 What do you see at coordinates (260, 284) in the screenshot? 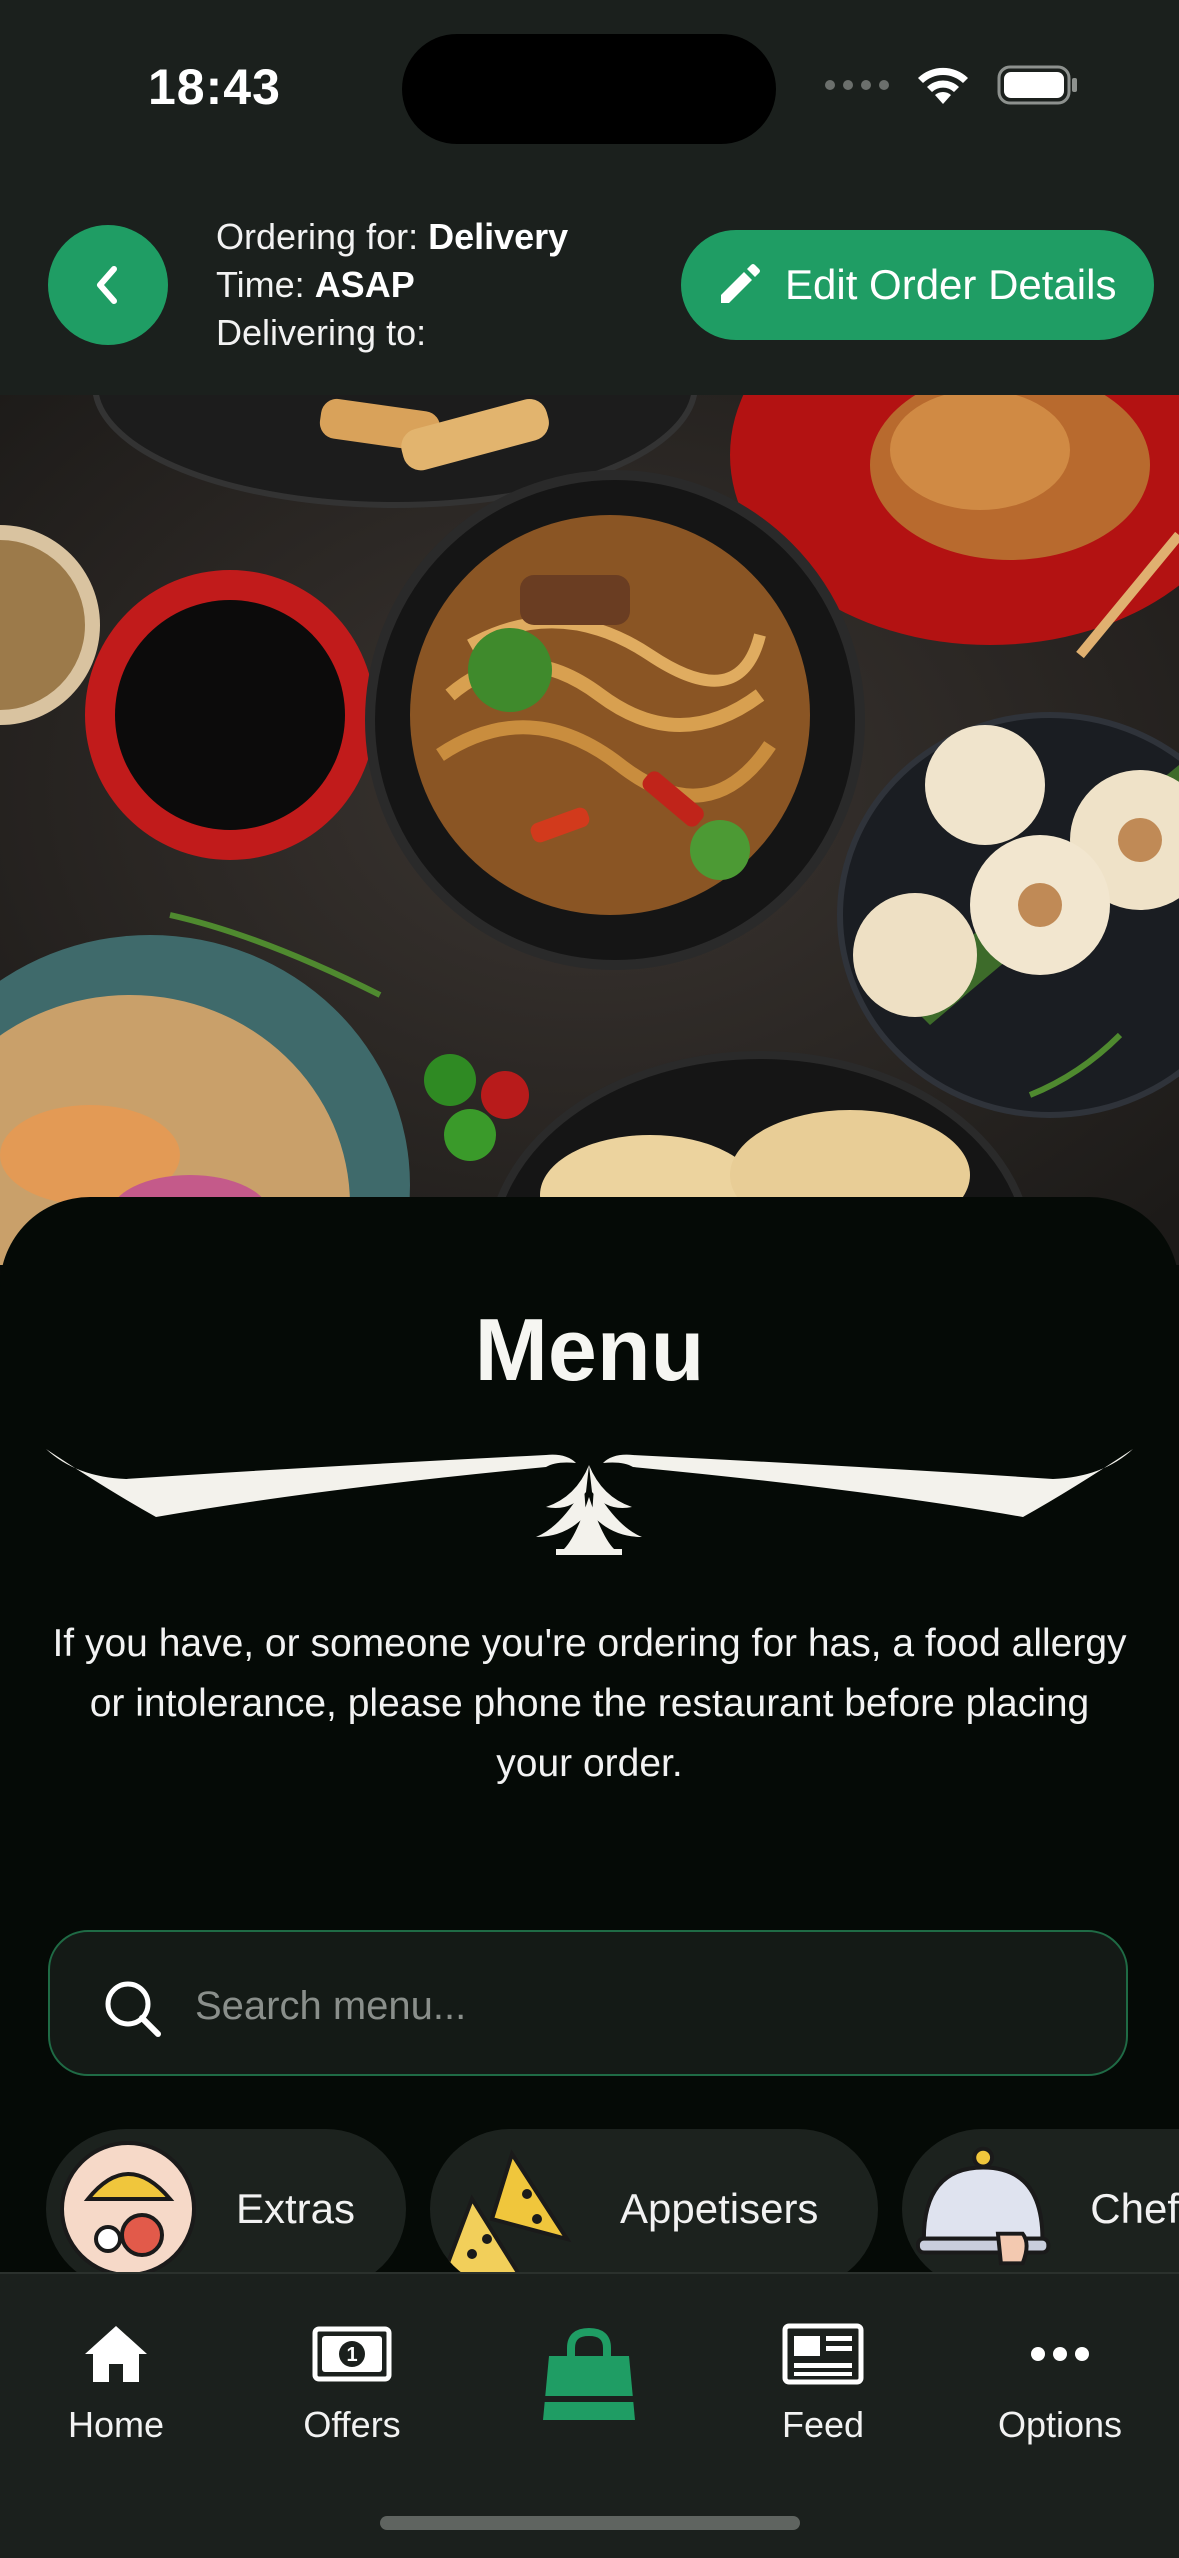
I see `time-label: Time:` at bounding box center [260, 284].